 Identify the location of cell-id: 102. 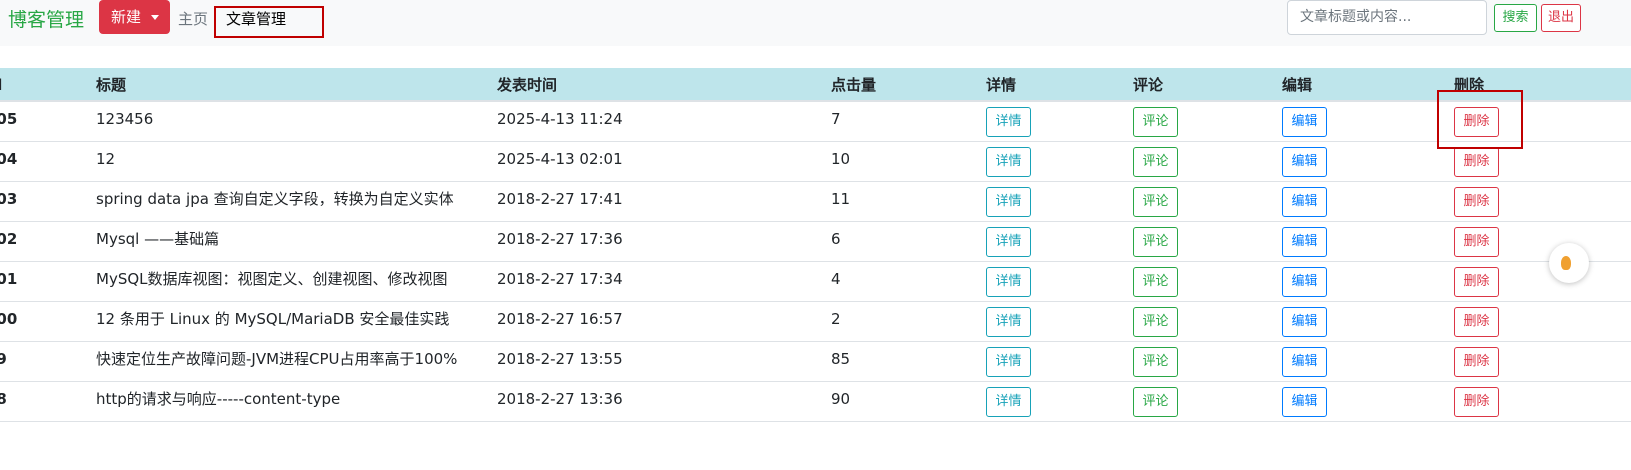
(9, 239).